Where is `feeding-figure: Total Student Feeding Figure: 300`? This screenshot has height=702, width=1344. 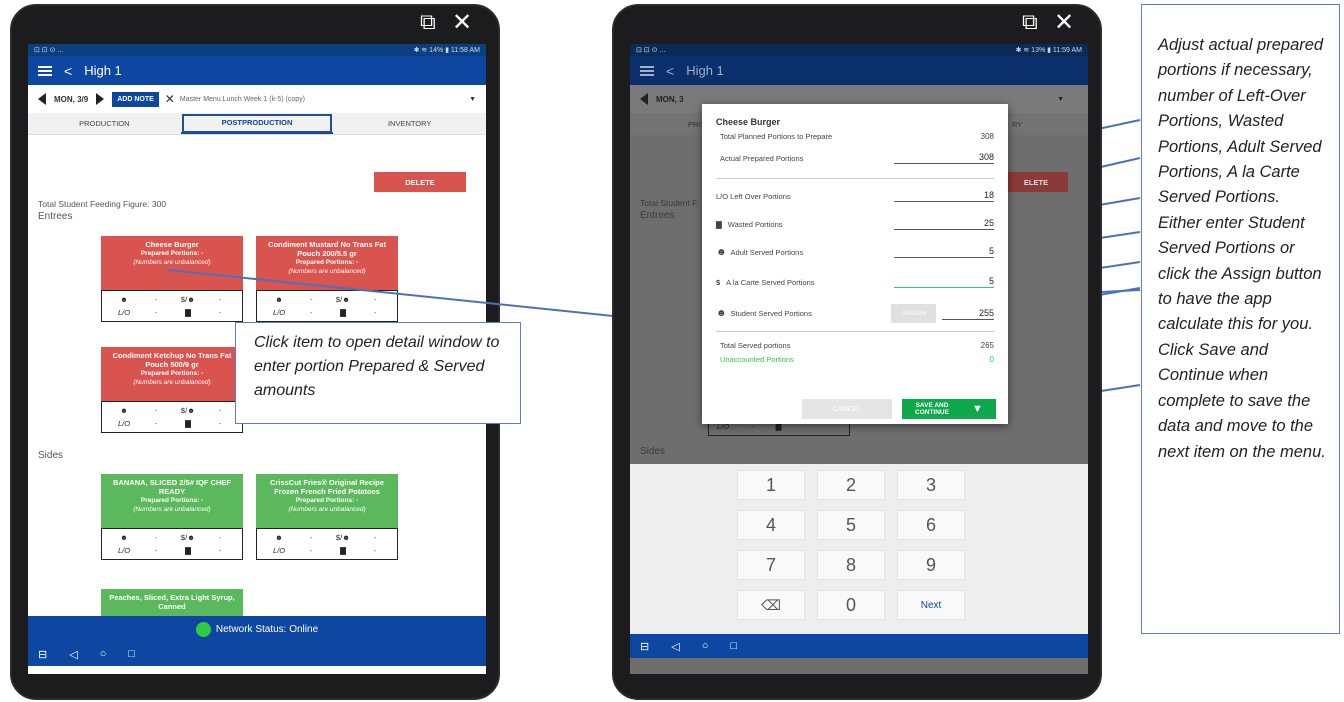
feeding-figure: Total Student Feeding Figure: 300 is located at coordinates (102, 204).